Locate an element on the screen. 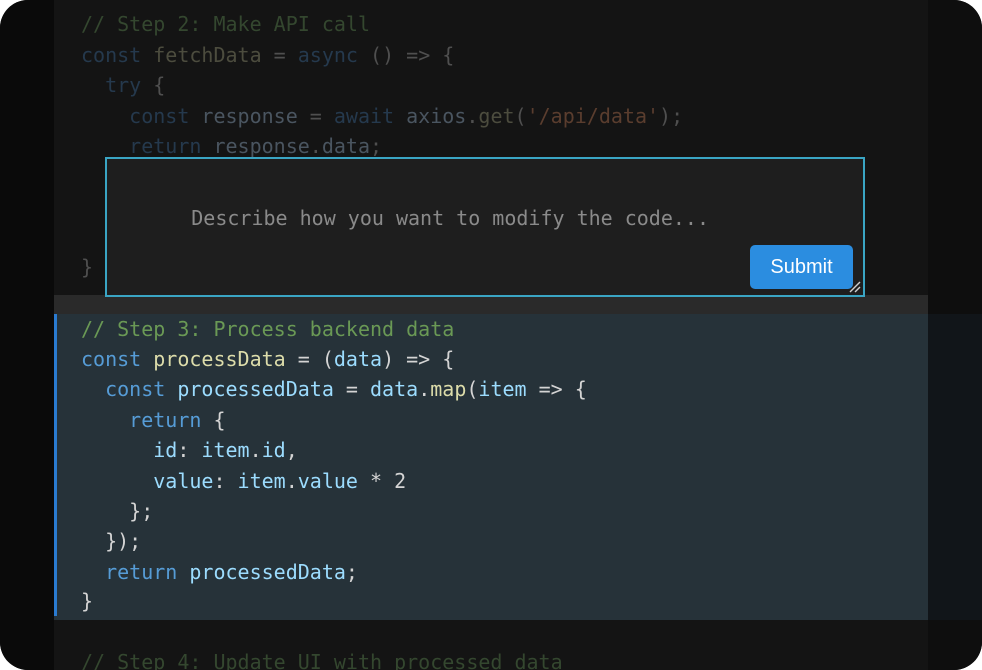  code-token: map is located at coordinates (448, 389).